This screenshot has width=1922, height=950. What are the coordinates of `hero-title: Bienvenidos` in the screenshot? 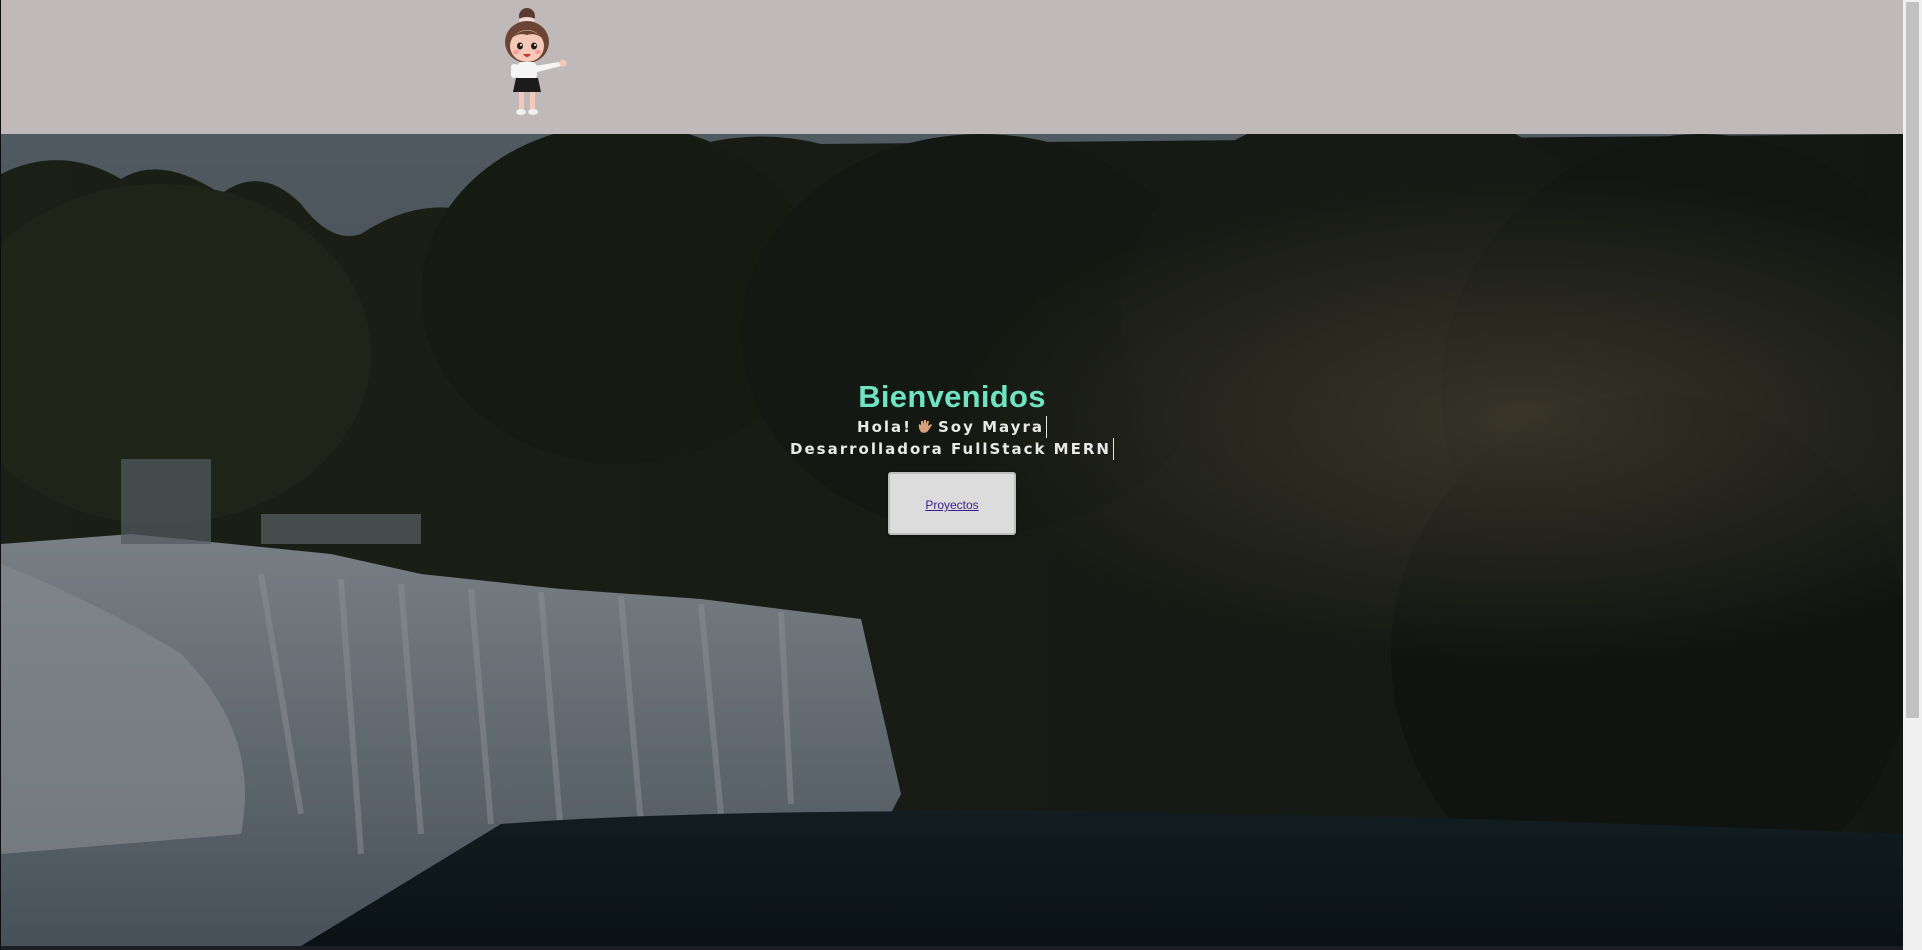 It's located at (952, 396).